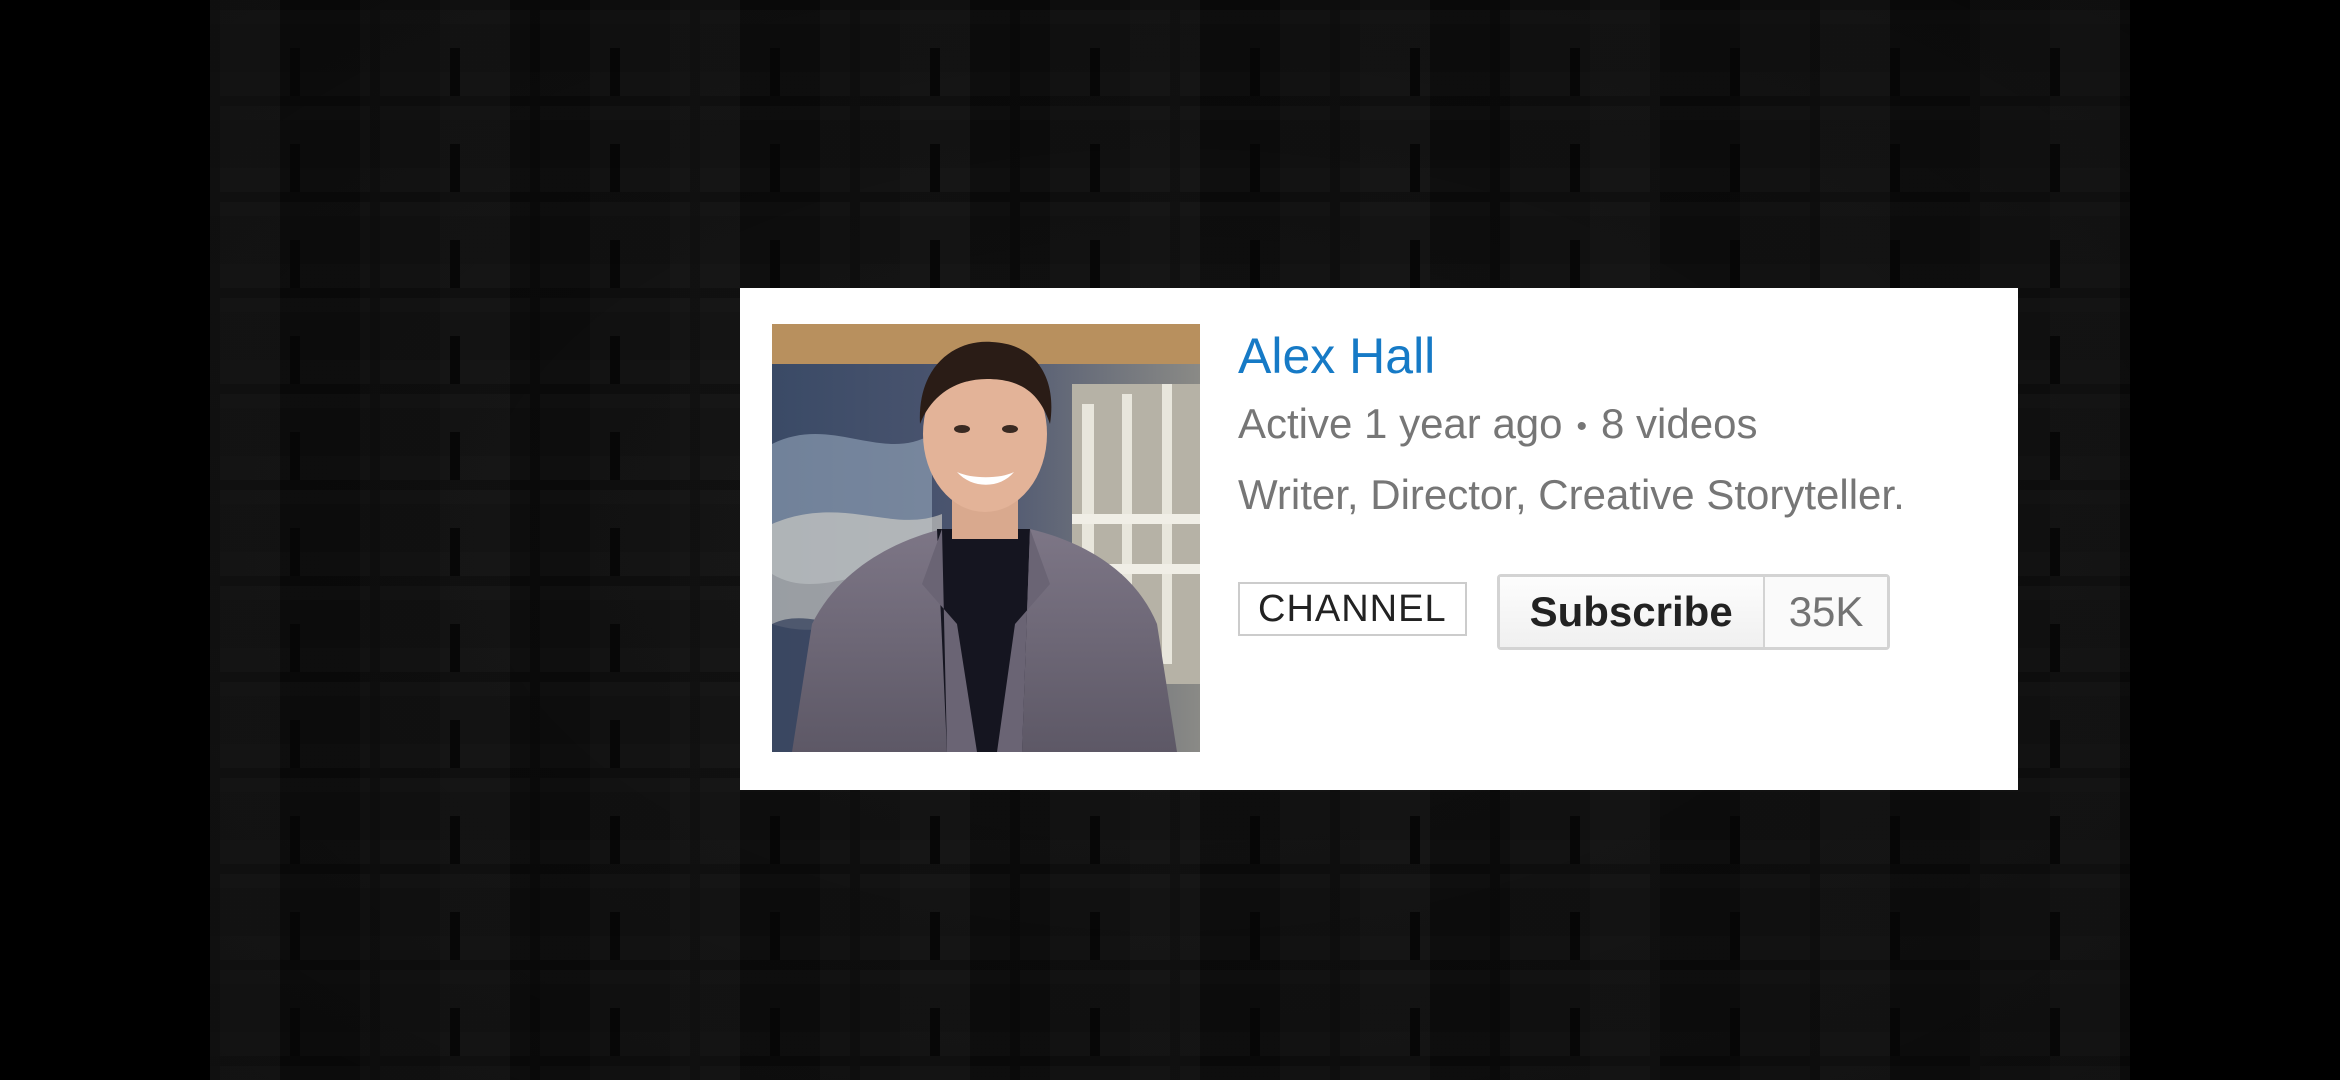 This screenshot has height=1080, width=2340. I want to click on channel-description: Writer, Director, Creative Storyteller., so click(1571, 494).